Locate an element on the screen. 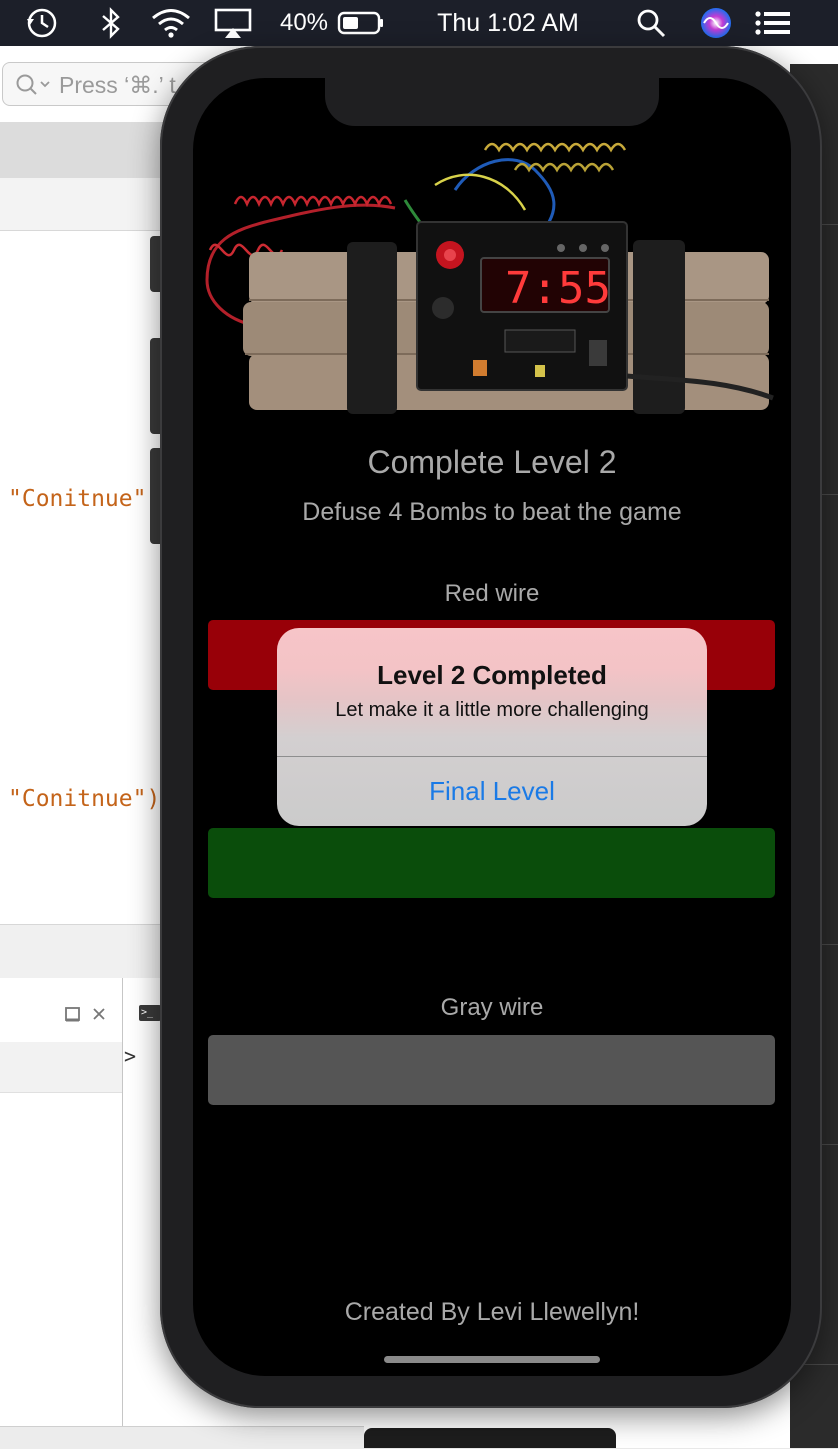 Image resolution: width=838 pixels, height=1449 pixels. variables-row is located at coordinates (61, 1067).